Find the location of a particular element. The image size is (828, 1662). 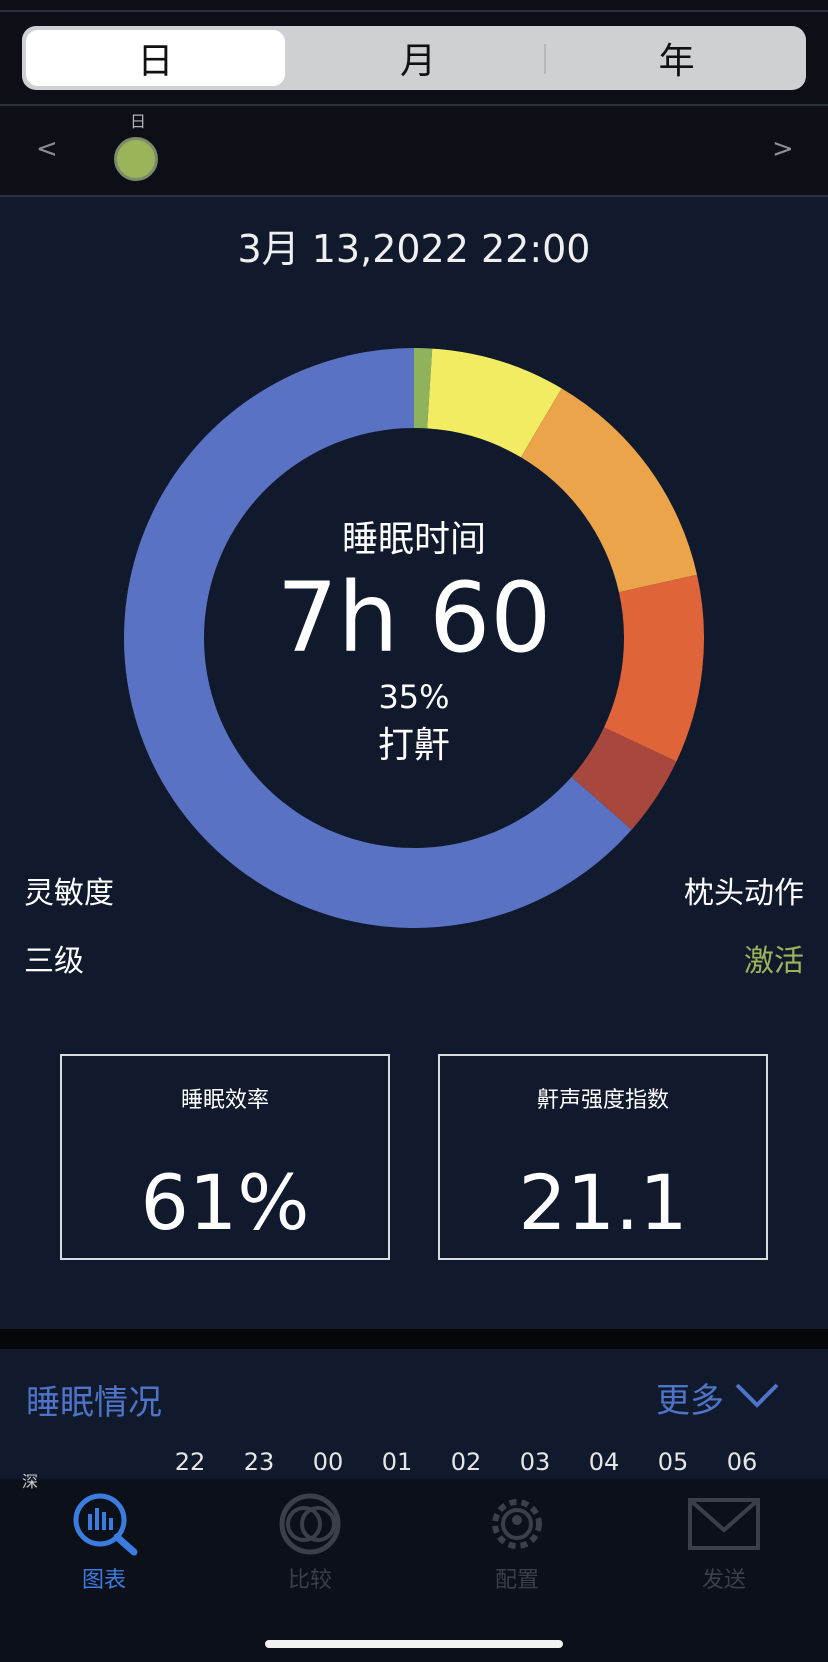

prev-date-button: < is located at coordinates (47, 149).